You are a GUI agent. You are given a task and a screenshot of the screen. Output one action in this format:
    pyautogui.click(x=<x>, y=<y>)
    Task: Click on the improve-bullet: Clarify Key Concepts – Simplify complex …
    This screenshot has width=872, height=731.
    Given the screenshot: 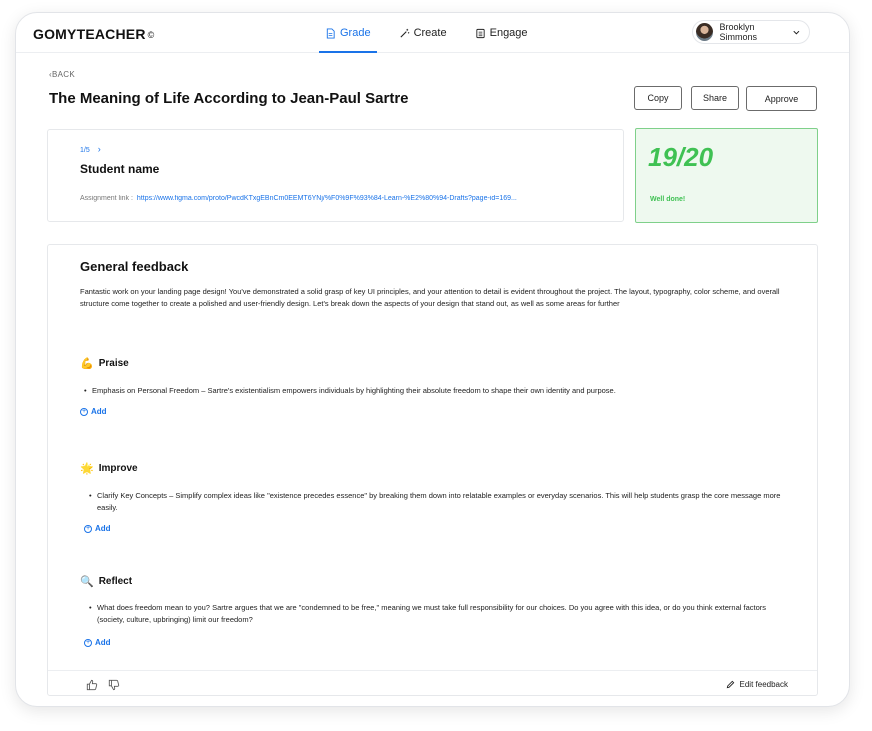 What is the action you would take?
    pyautogui.click(x=438, y=502)
    